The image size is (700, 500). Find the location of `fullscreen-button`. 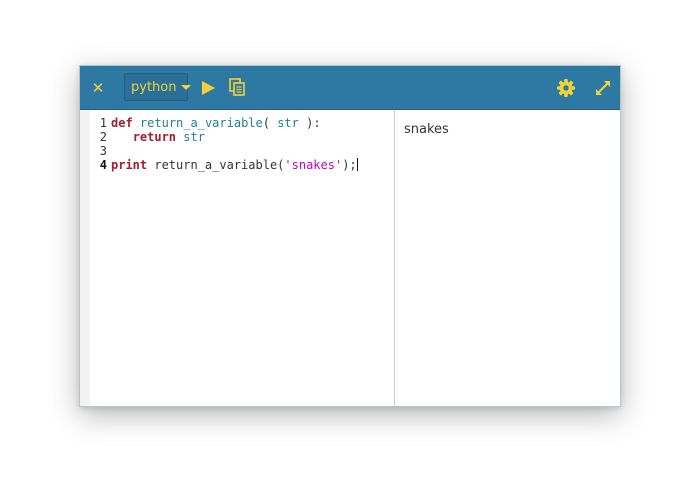

fullscreen-button is located at coordinates (603, 88).